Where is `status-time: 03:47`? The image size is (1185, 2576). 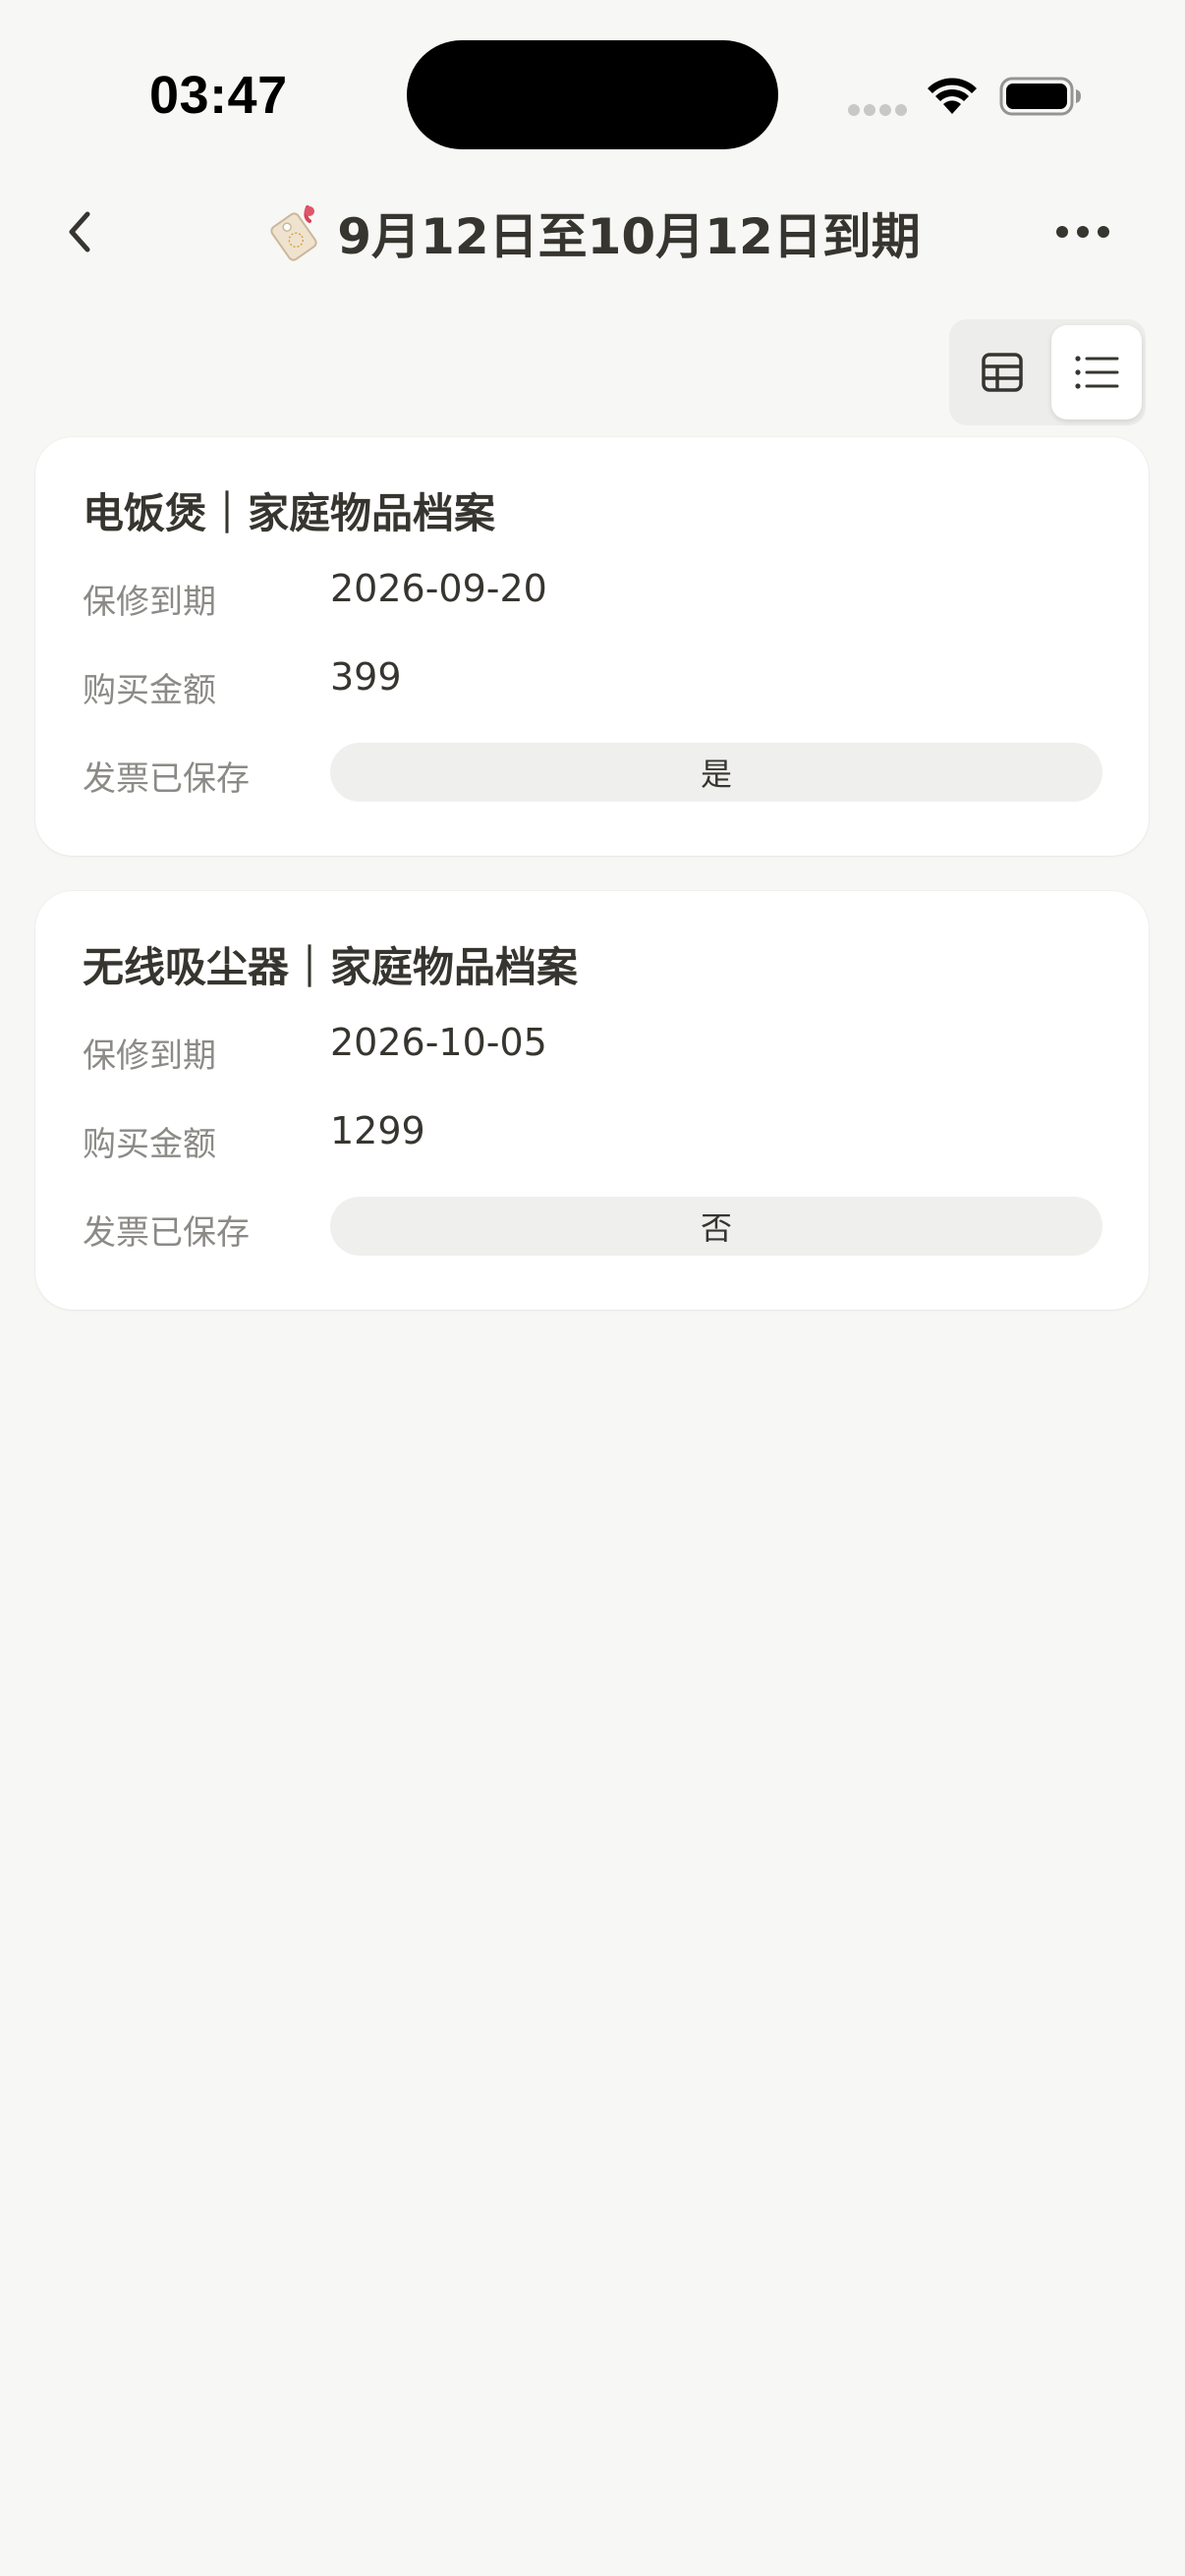 status-time: 03:47 is located at coordinates (219, 95).